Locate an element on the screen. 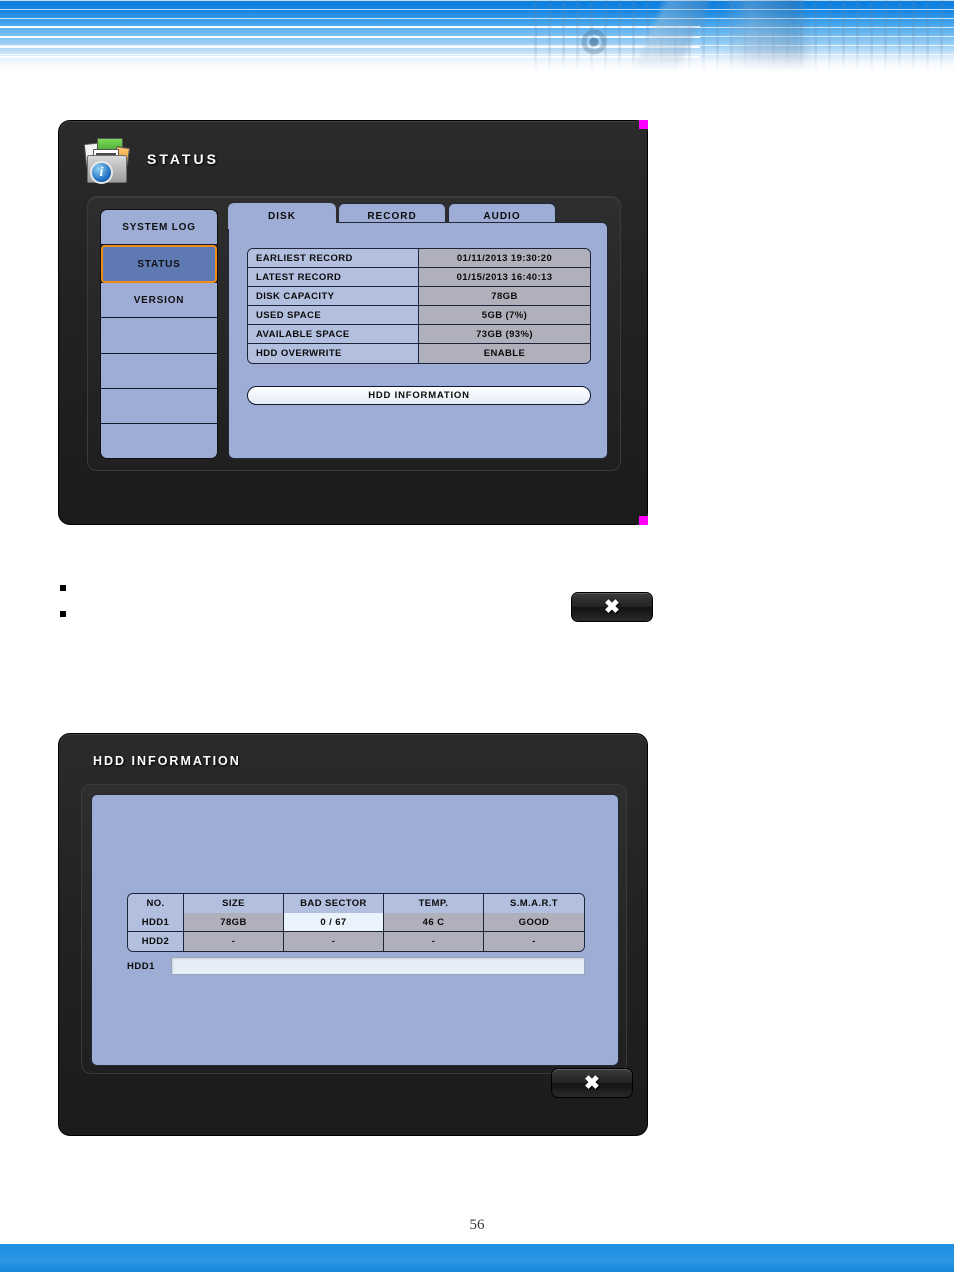 The image size is (954, 1272). sidebar-item-label: STATUS is located at coordinates (159, 264).